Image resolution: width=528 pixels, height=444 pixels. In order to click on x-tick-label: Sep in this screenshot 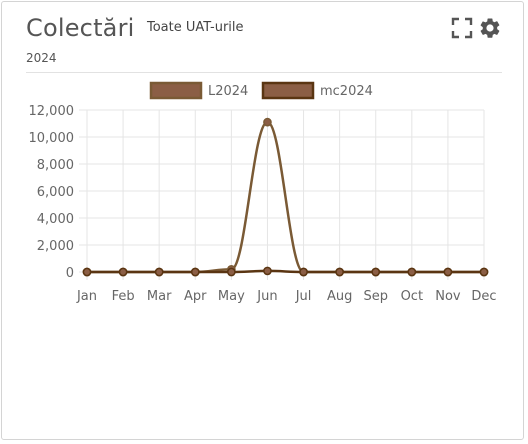, I will do `click(375, 296)`.